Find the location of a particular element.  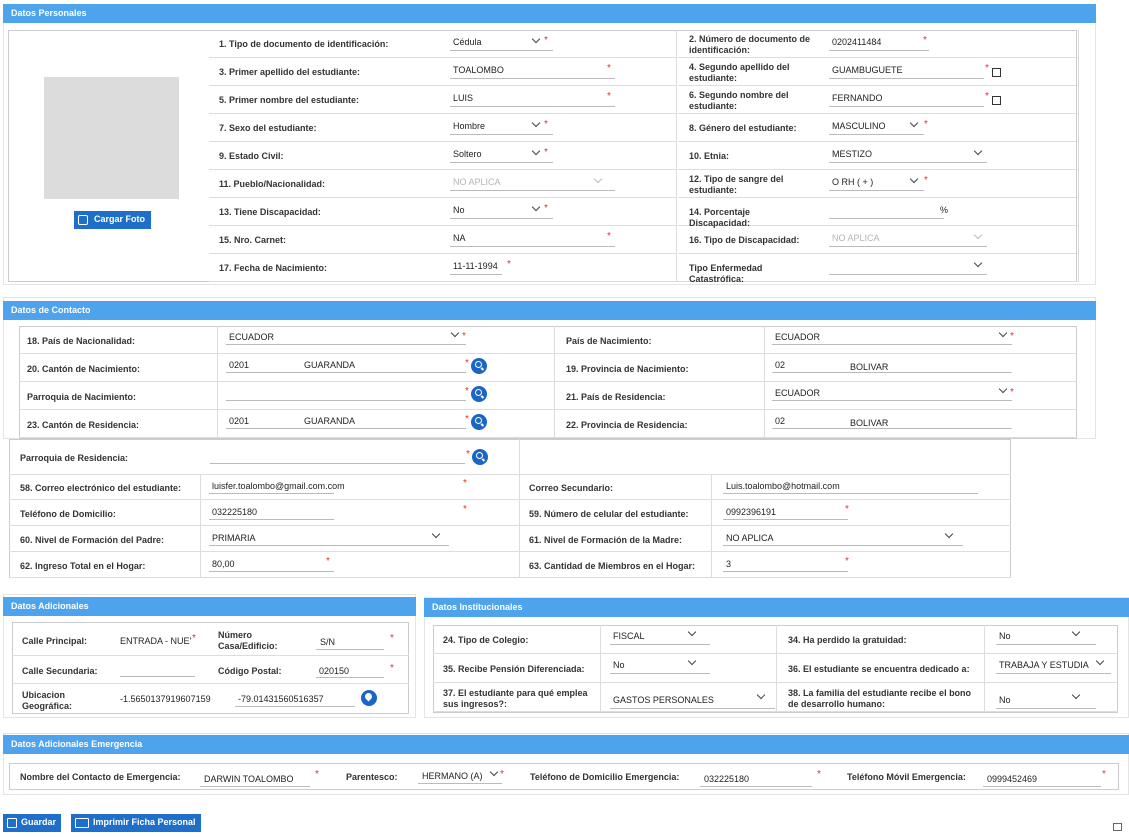

field-value: Soltero is located at coordinates (467, 154).